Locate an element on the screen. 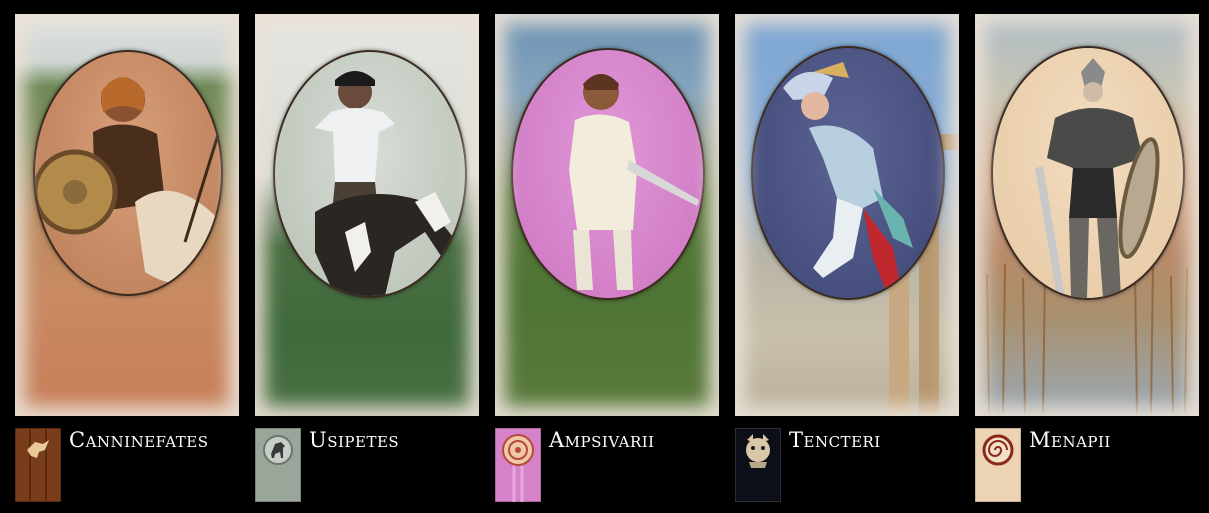  faction-portrait-canninefates is located at coordinates (127, 215).